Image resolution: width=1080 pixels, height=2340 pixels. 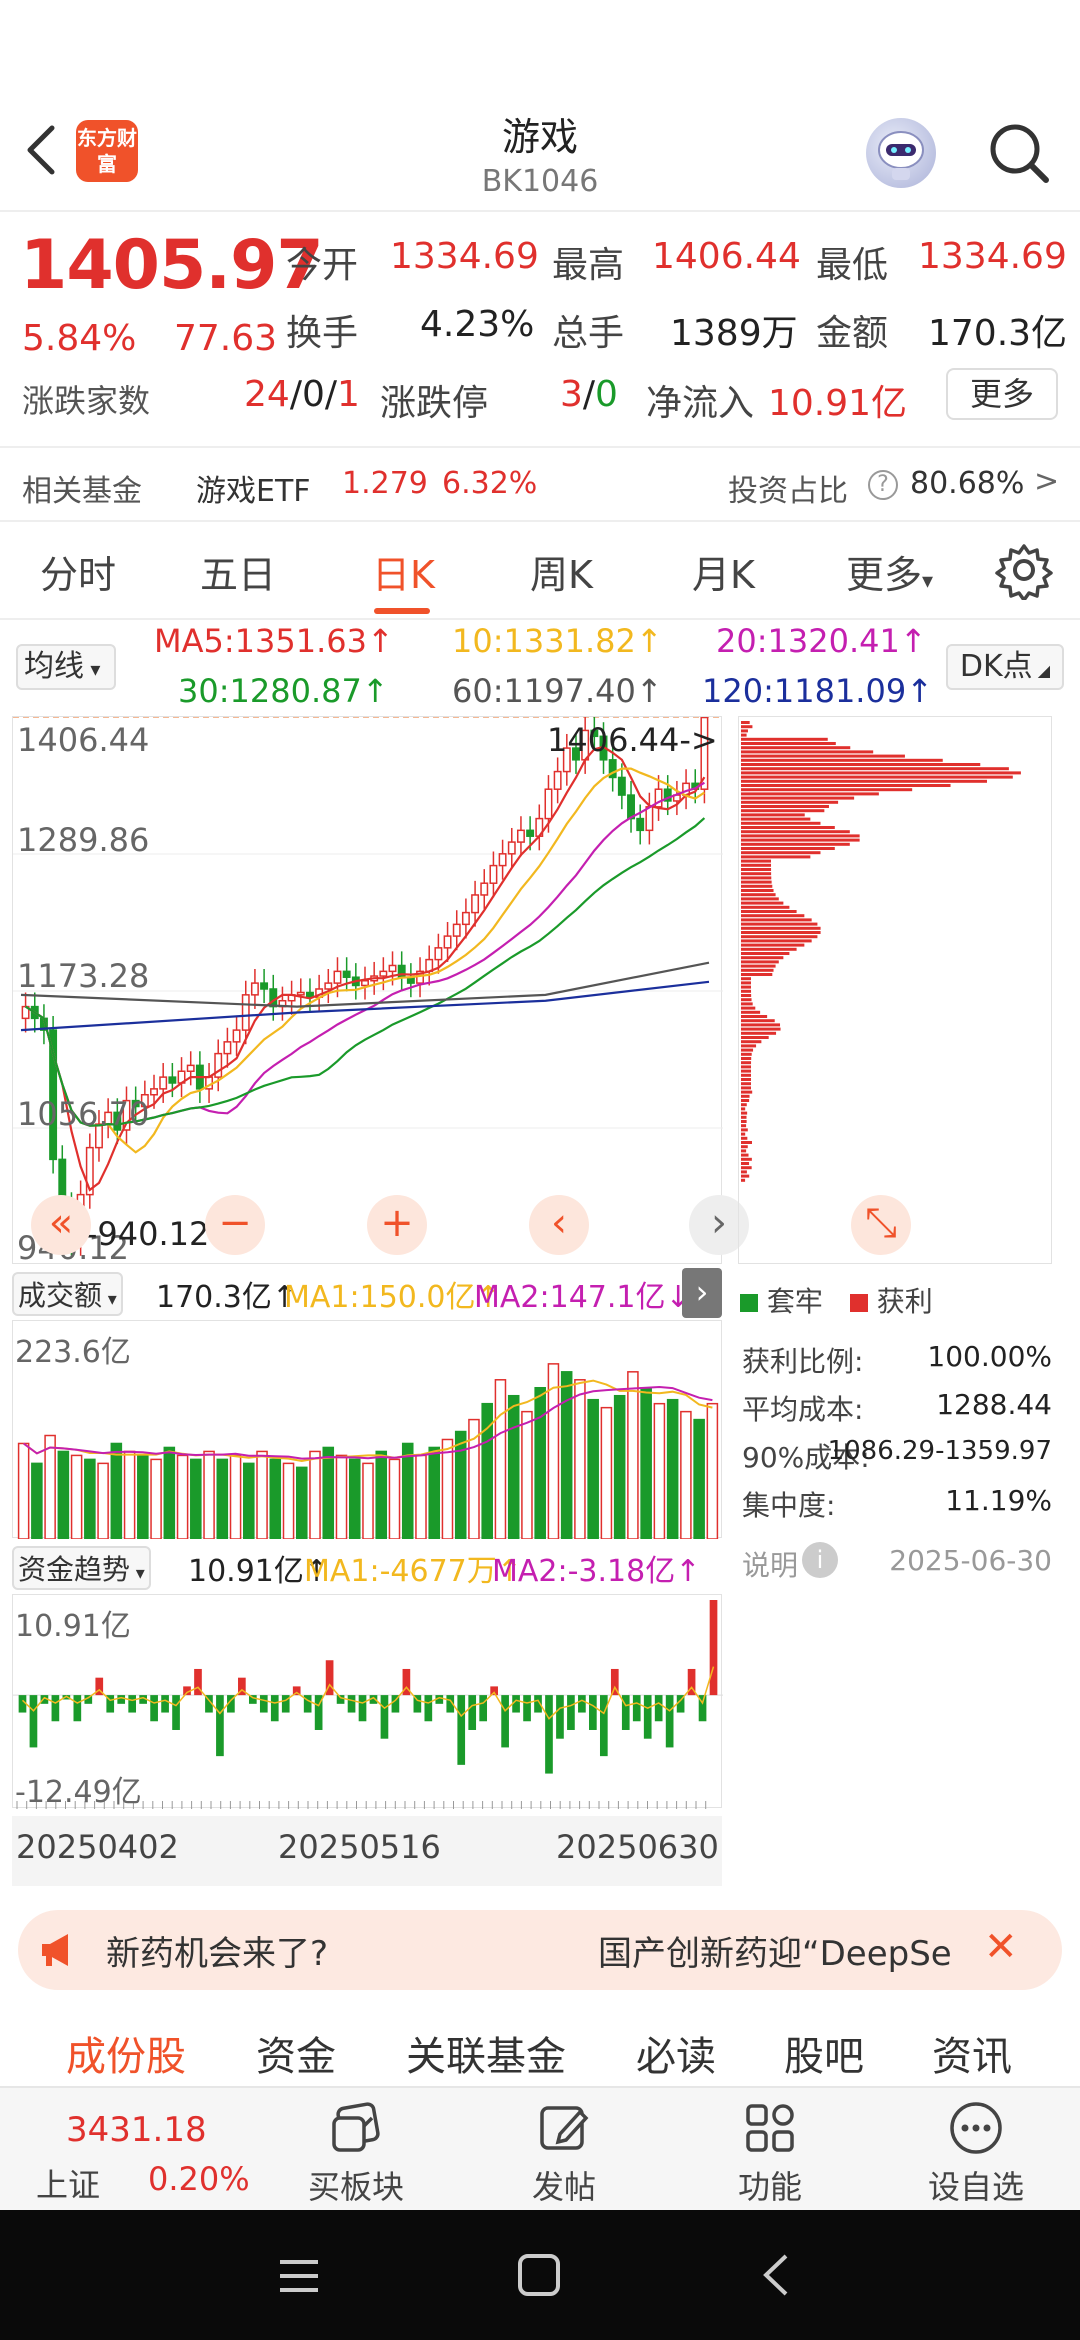 I want to click on zoom-out-icon: −, so click(x=235, y=1225).